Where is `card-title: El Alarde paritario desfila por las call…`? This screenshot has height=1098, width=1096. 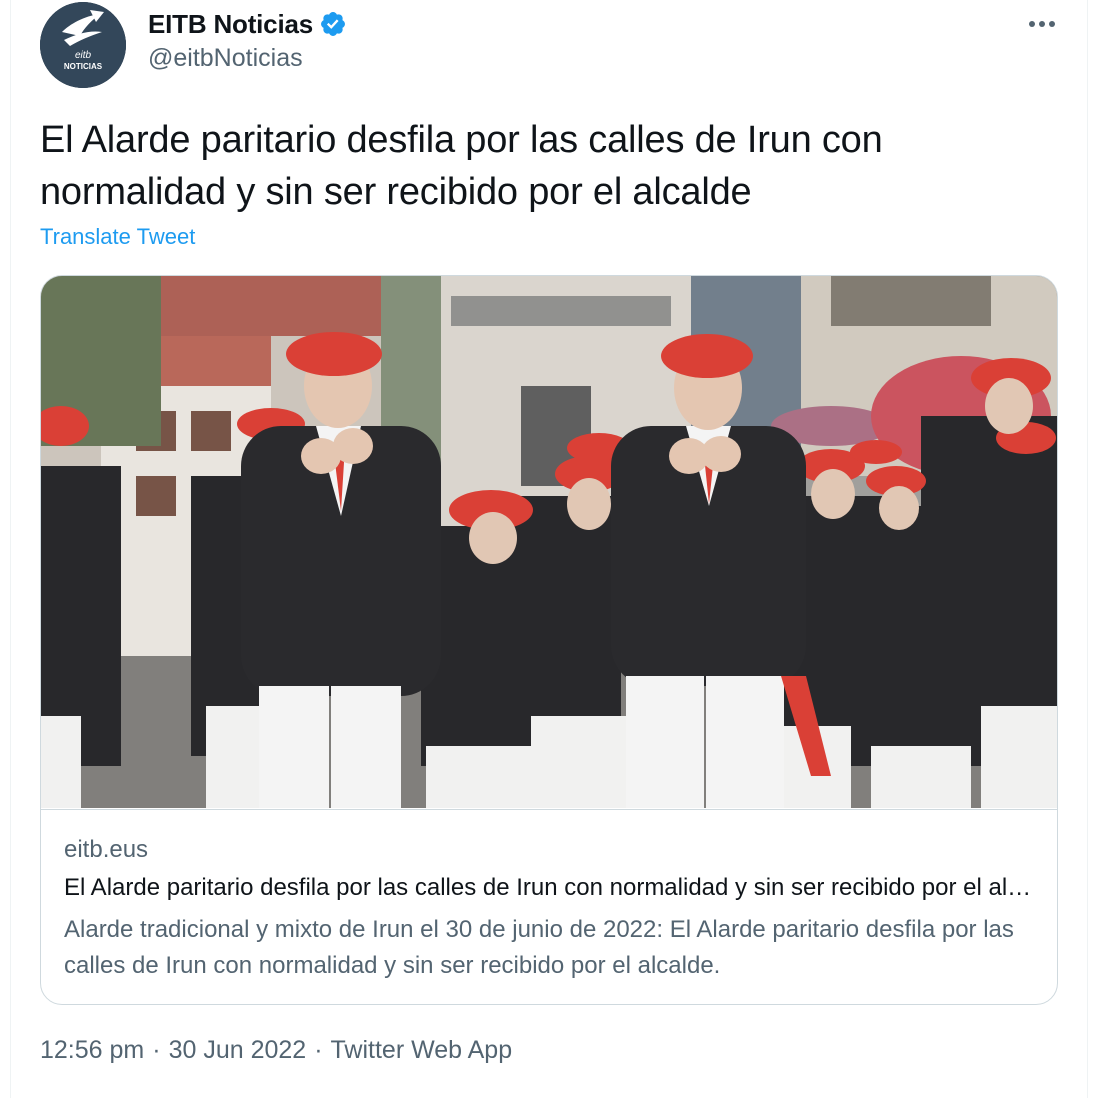
card-title: El Alarde paritario desfila por las call… is located at coordinates (549, 887).